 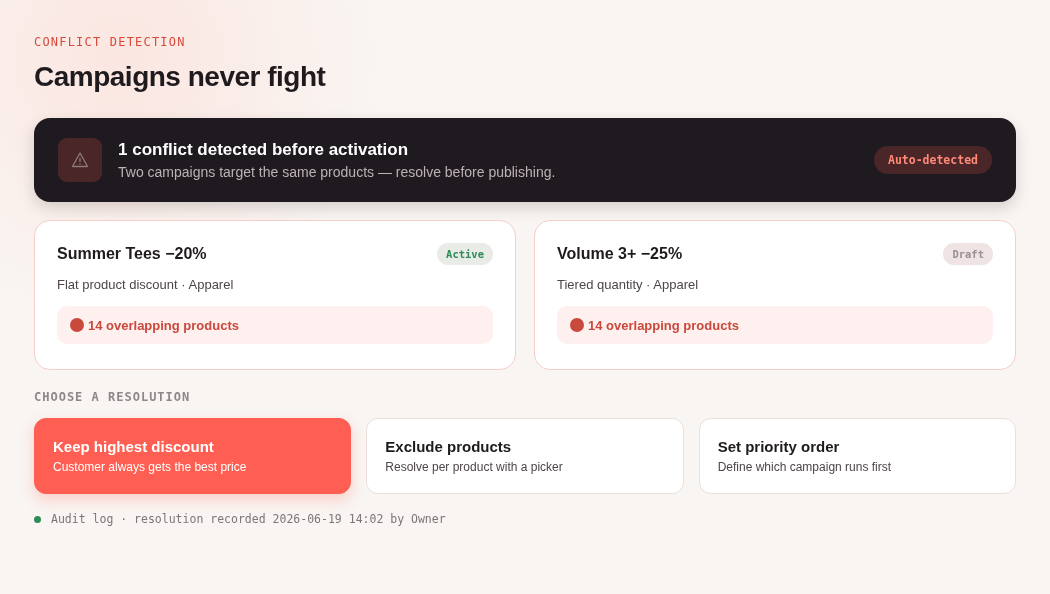 What do you see at coordinates (465, 254) in the screenshot?
I see `status-pill: Active` at bounding box center [465, 254].